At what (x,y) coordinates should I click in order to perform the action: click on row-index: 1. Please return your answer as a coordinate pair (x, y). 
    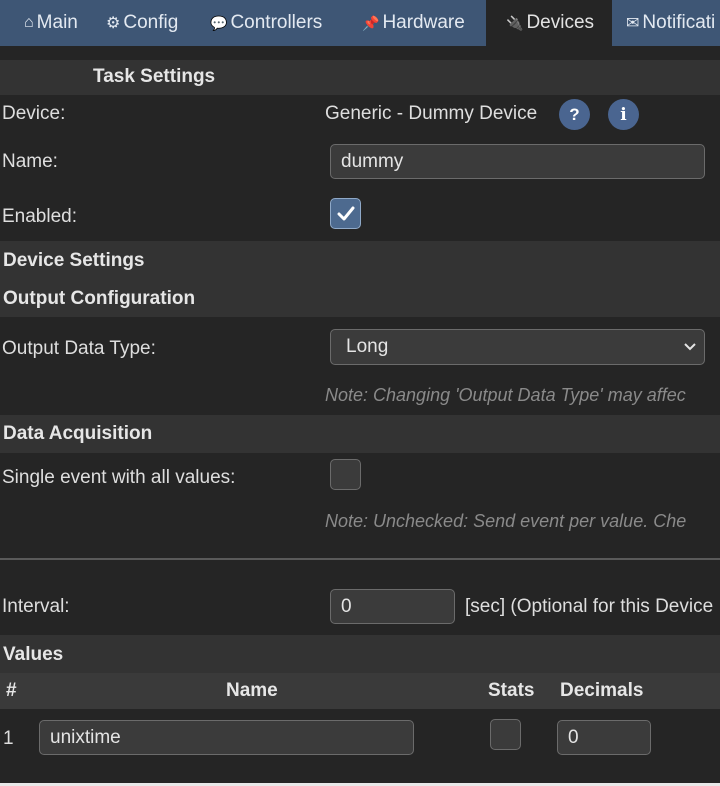
    Looking at the image, I should click on (8, 738).